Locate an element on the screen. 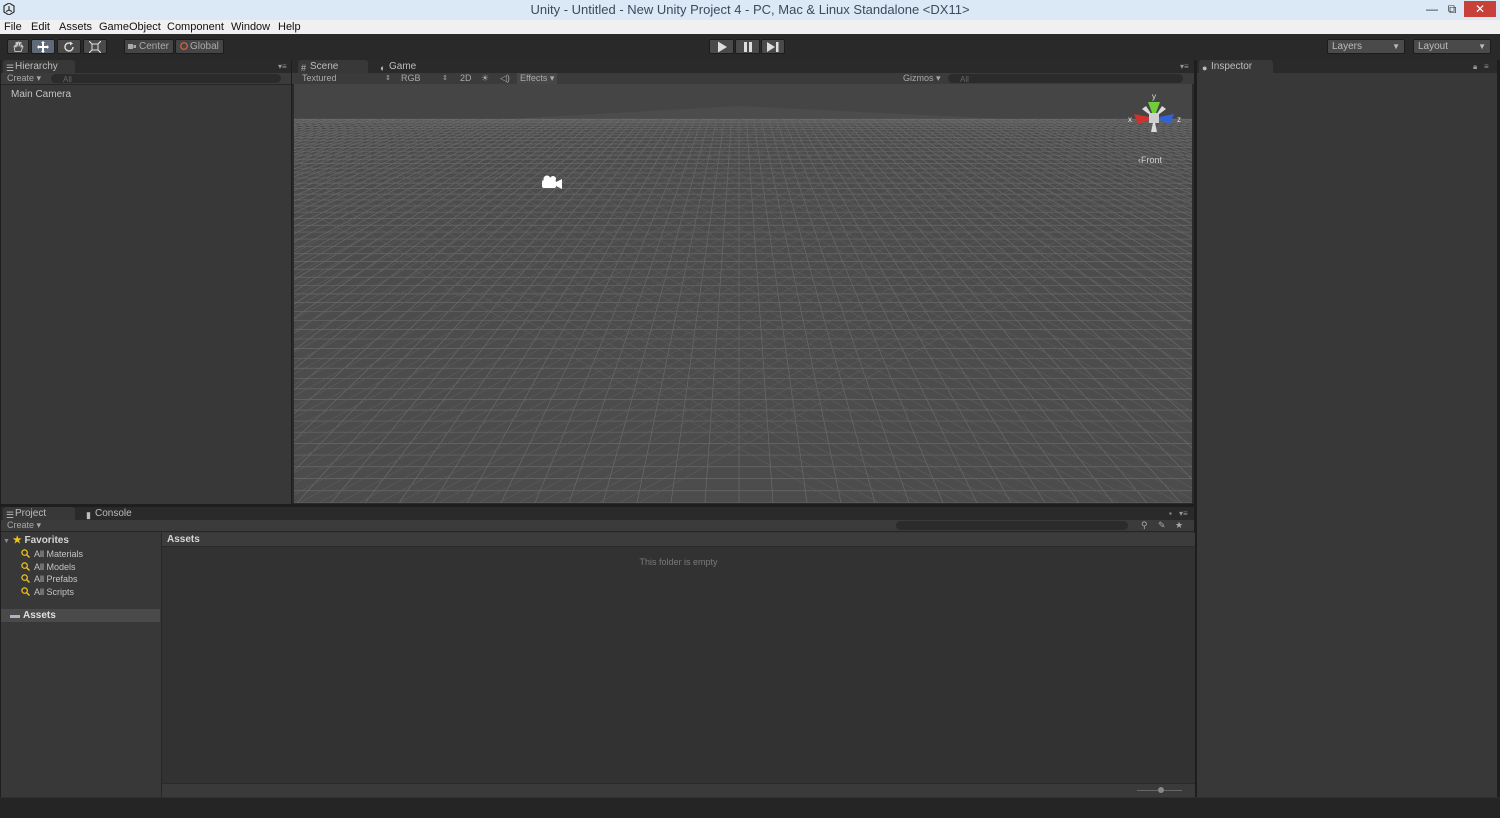  render-mode-dropdown: RGB is located at coordinates (411, 78).